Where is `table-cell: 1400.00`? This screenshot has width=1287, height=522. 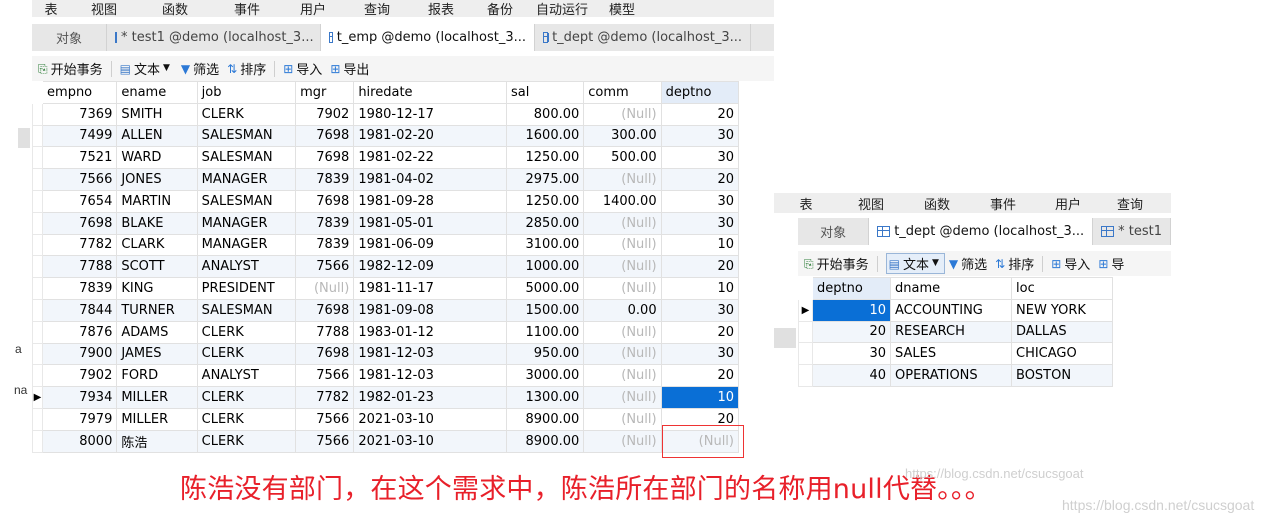
table-cell: 1400.00 is located at coordinates (622, 201).